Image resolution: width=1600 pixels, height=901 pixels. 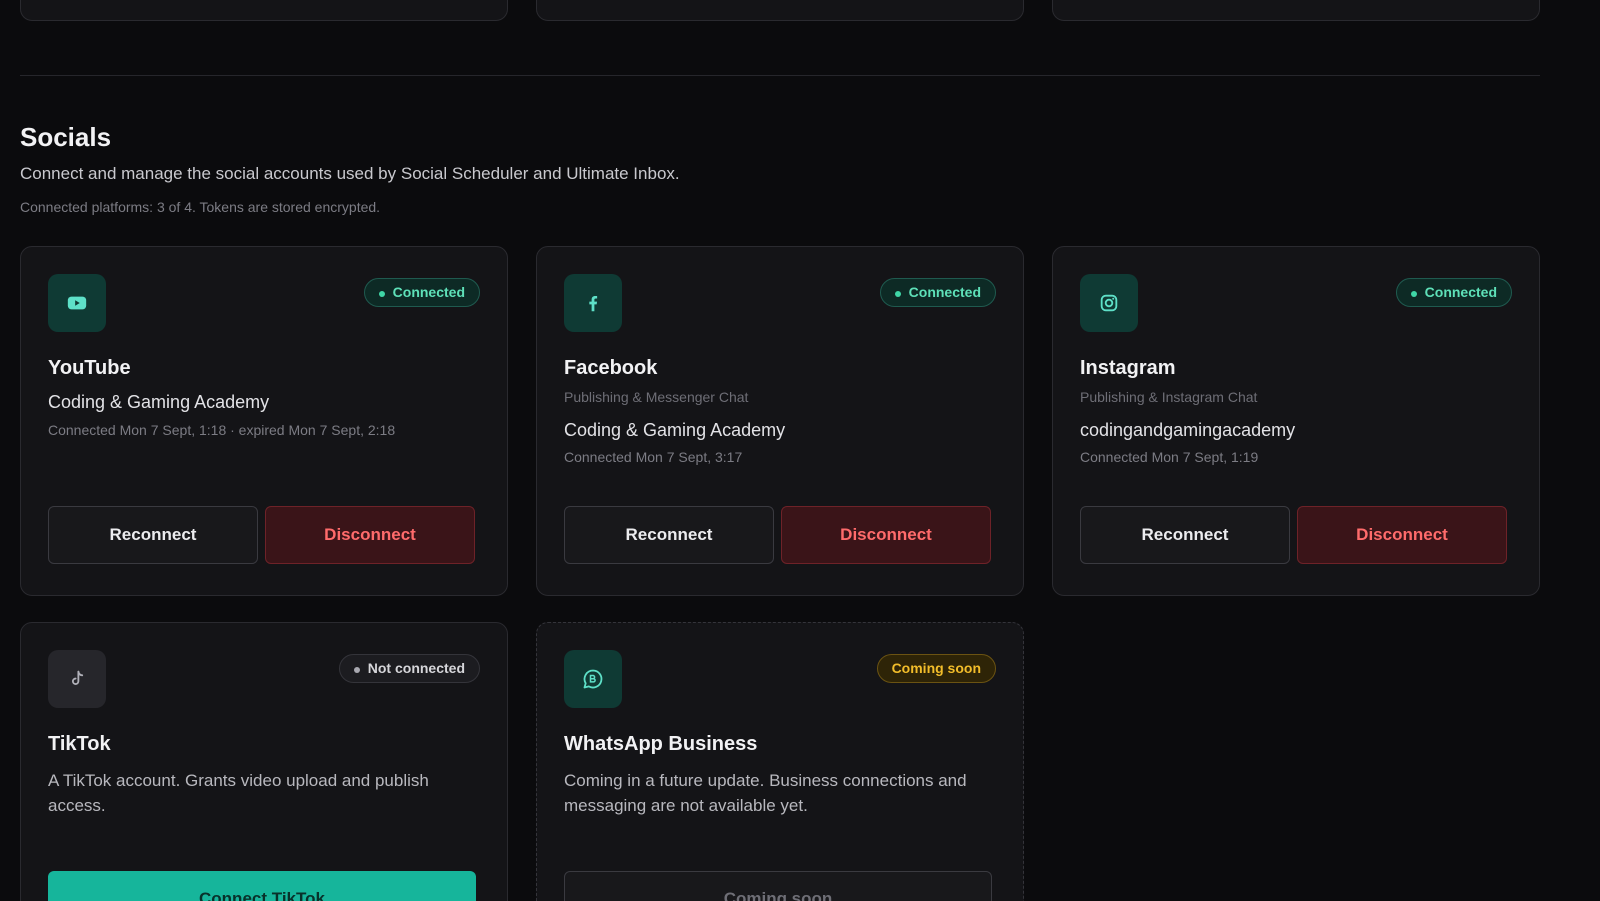 I want to click on status-badge: Not connected, so click(x=409, y=668).